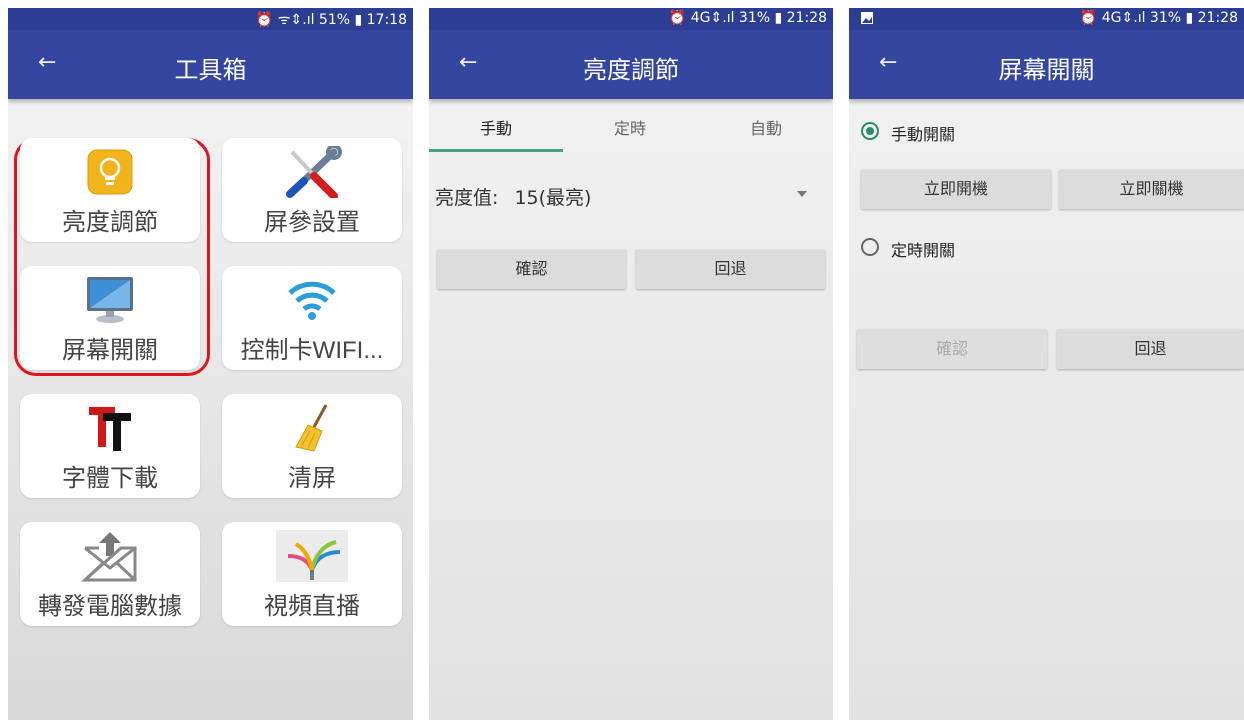 The width and height of the screenshot is (1244, 720). I want to click on tile-font-download: 字體下載, so click(110, 446).